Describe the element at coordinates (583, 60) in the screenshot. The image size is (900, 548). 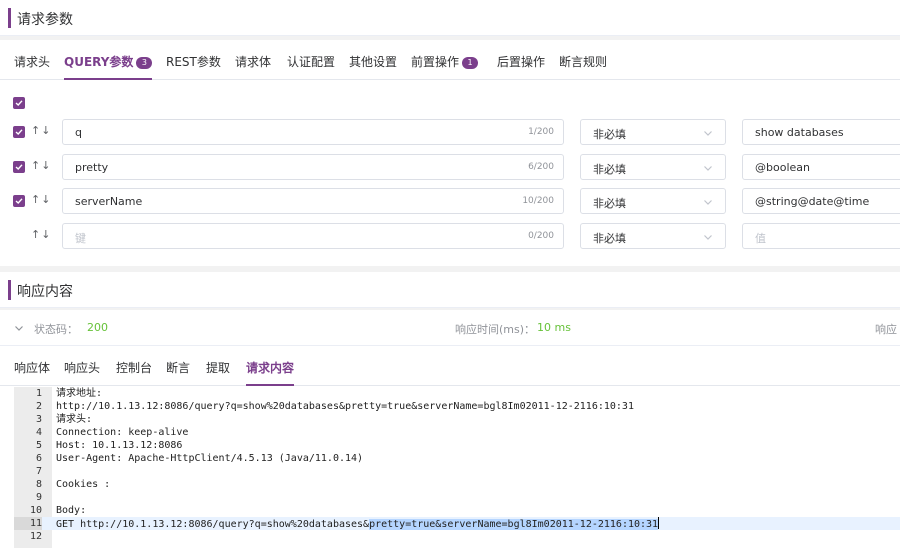
I see `tab-assertions: 断言规则` at that location.